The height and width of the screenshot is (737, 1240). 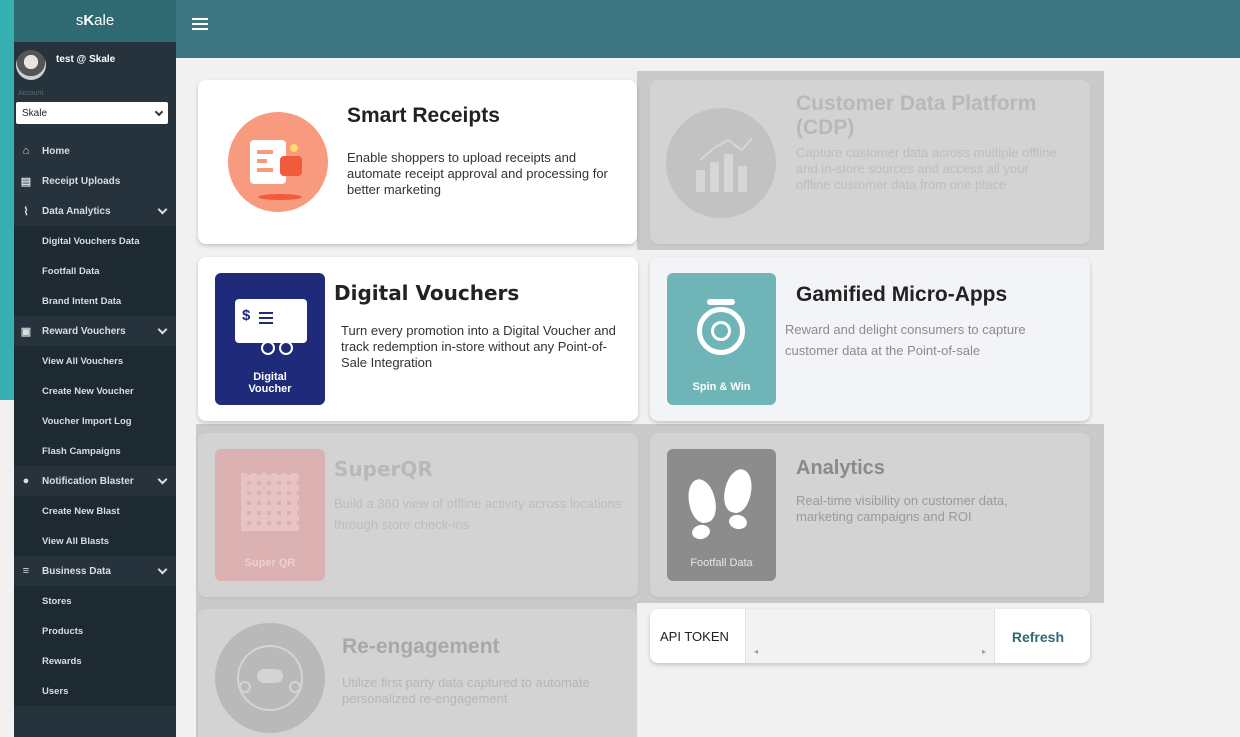 I want to click on sidebar-item-home: ⌂ Home, so click(x=95, y=151).